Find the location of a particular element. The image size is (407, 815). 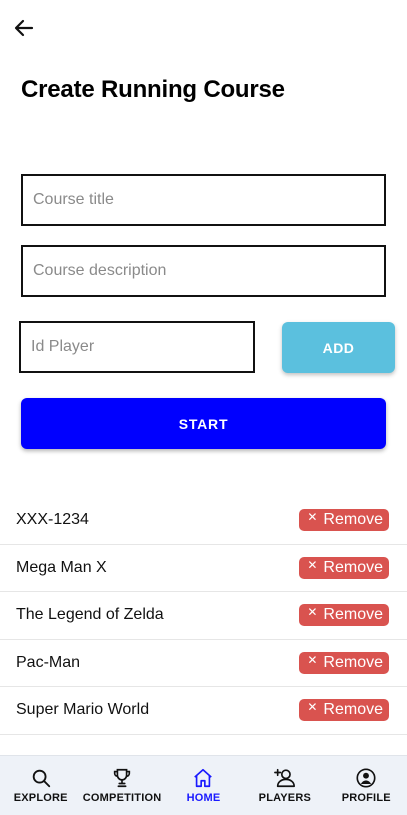

search-icon is located at coordinates (41, 778).